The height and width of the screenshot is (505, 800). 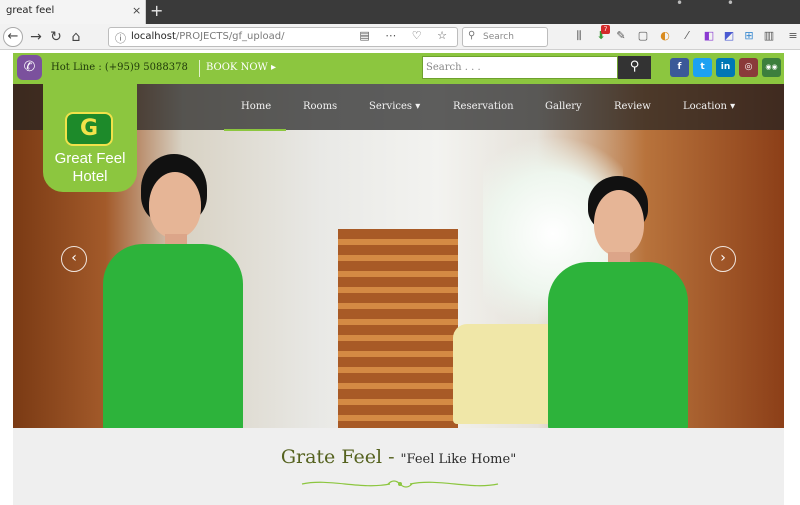 I want to click on browser-search-placeholder: Search, so click(x=498, y=37).